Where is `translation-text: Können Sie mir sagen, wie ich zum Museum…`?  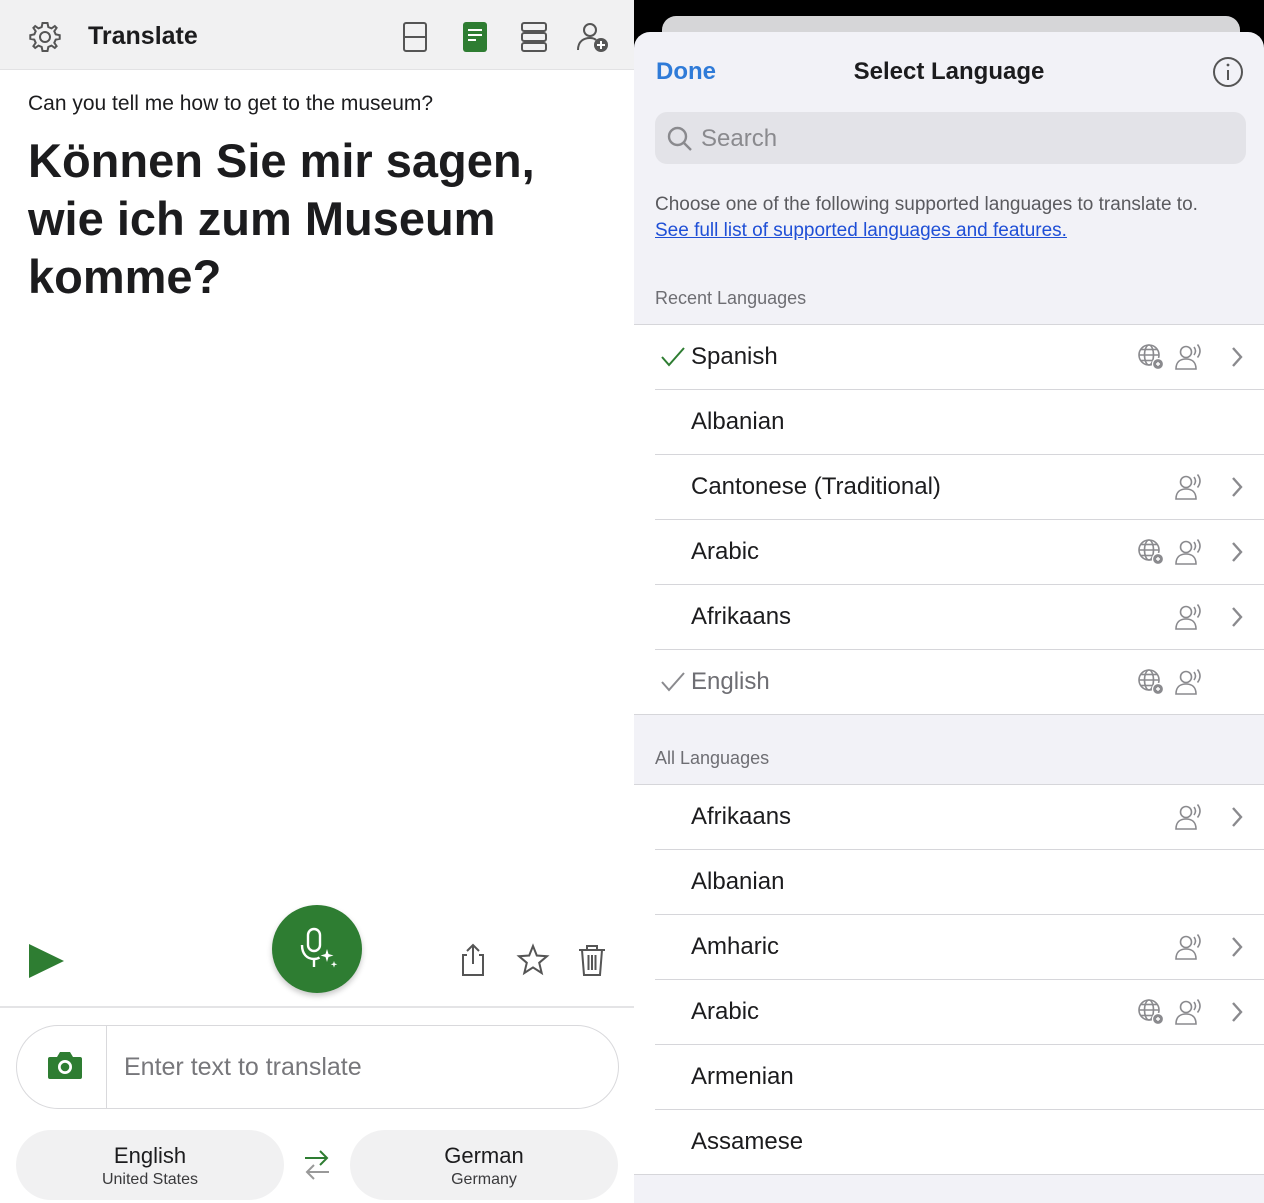
translation-text: Können Sie mir sagen, wie ich zum Museum… is located at coordinates (281, 218).